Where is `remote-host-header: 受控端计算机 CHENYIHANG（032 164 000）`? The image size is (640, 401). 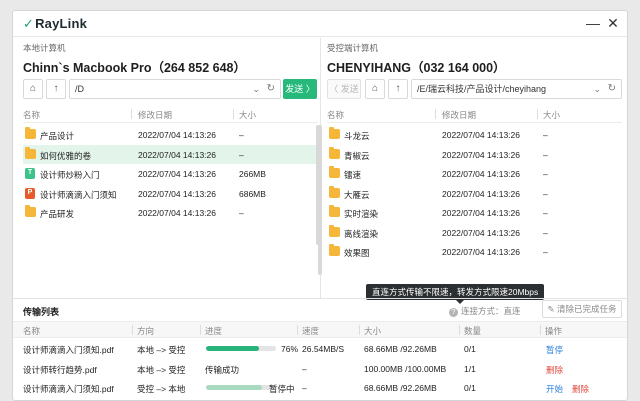 remote-host-header: 受控端计算机 CHENYIHANG（032 164 000） is located at coordinates (474, 57).